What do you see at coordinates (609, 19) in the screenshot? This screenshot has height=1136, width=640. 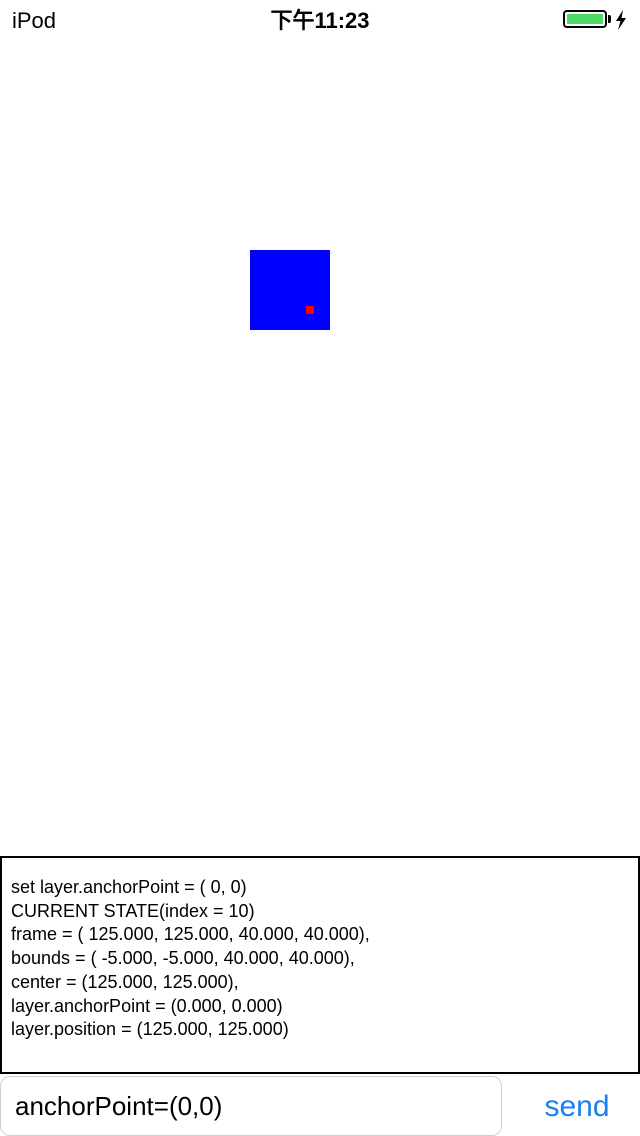 I see `battery-tip` at bounding box center [609, 19].